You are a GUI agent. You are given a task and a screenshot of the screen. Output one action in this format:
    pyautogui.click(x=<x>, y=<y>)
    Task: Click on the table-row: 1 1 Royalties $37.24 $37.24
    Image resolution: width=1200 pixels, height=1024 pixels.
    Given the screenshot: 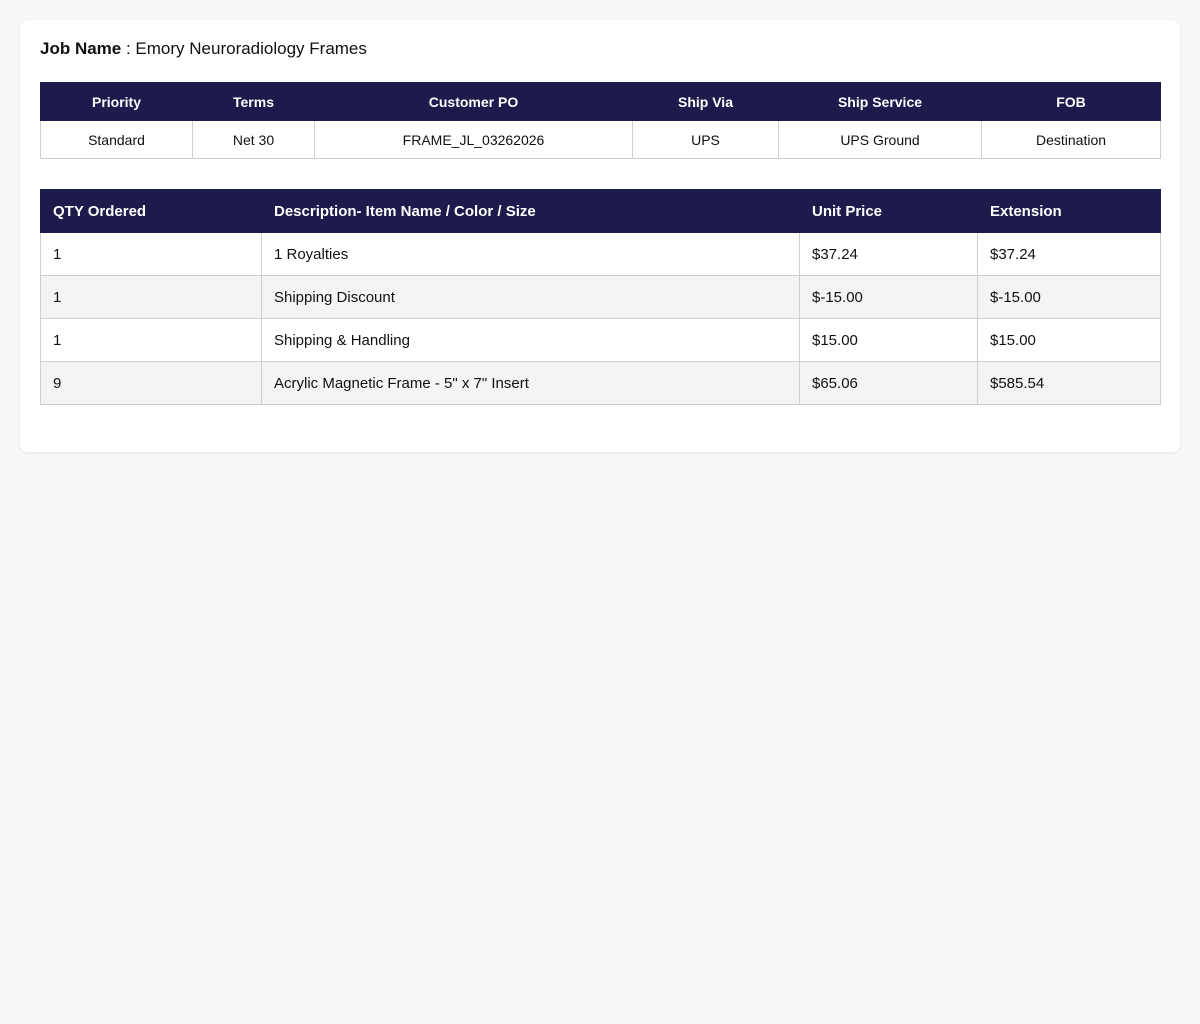 What is the action you would take?
    pyautogui.click(x=600, y=254)
    